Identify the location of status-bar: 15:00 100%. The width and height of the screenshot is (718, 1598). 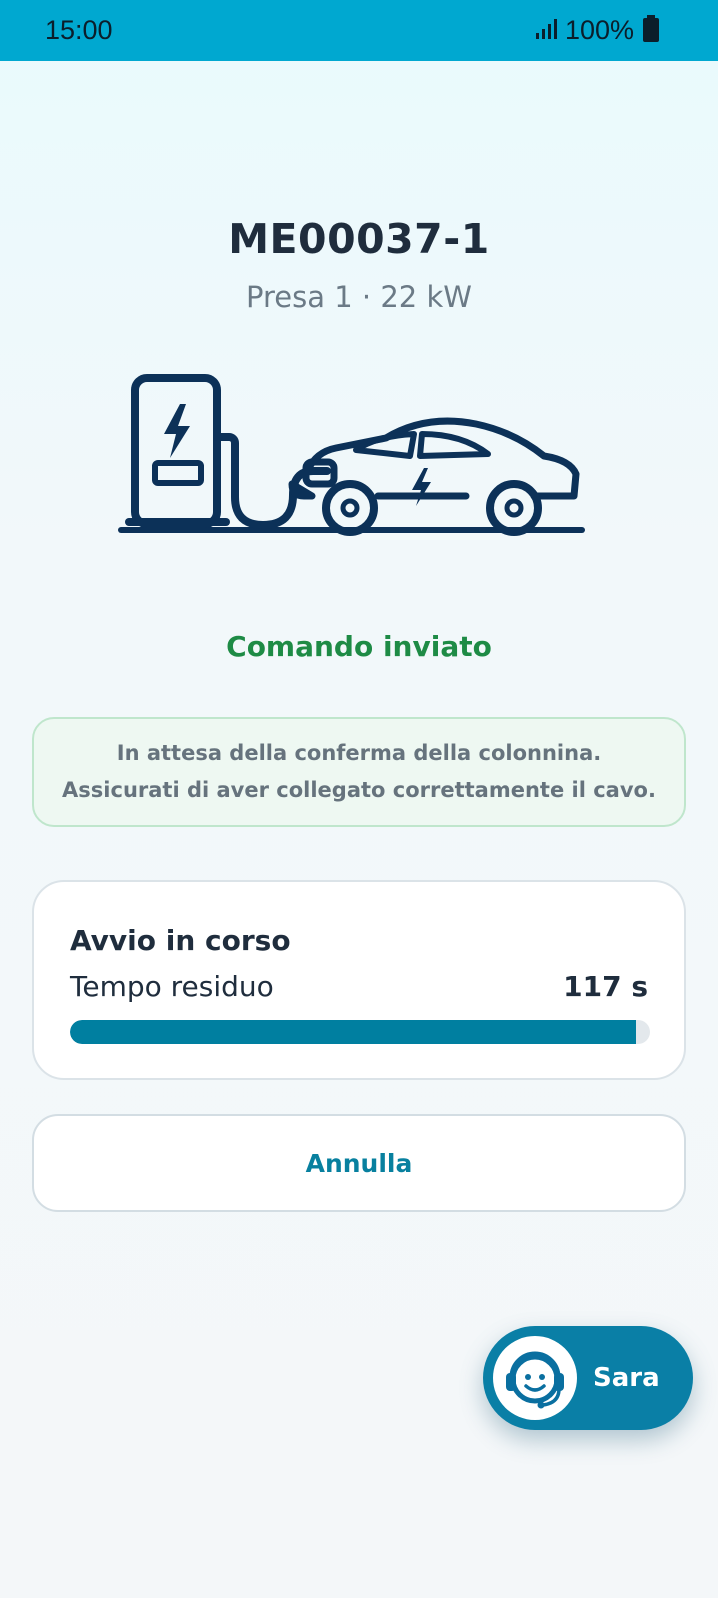
(359, 30).